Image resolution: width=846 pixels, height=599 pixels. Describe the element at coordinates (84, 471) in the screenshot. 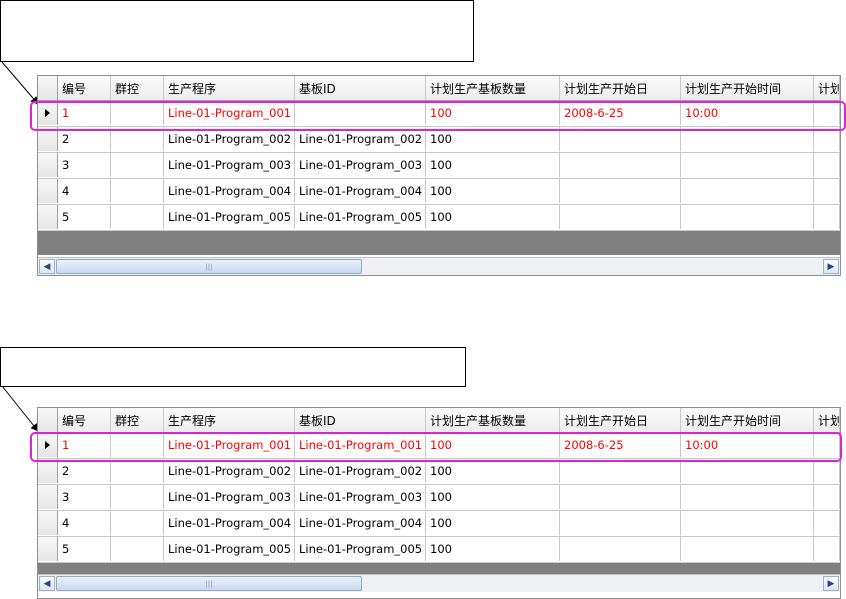

I see `cell-id: 2` at that location.